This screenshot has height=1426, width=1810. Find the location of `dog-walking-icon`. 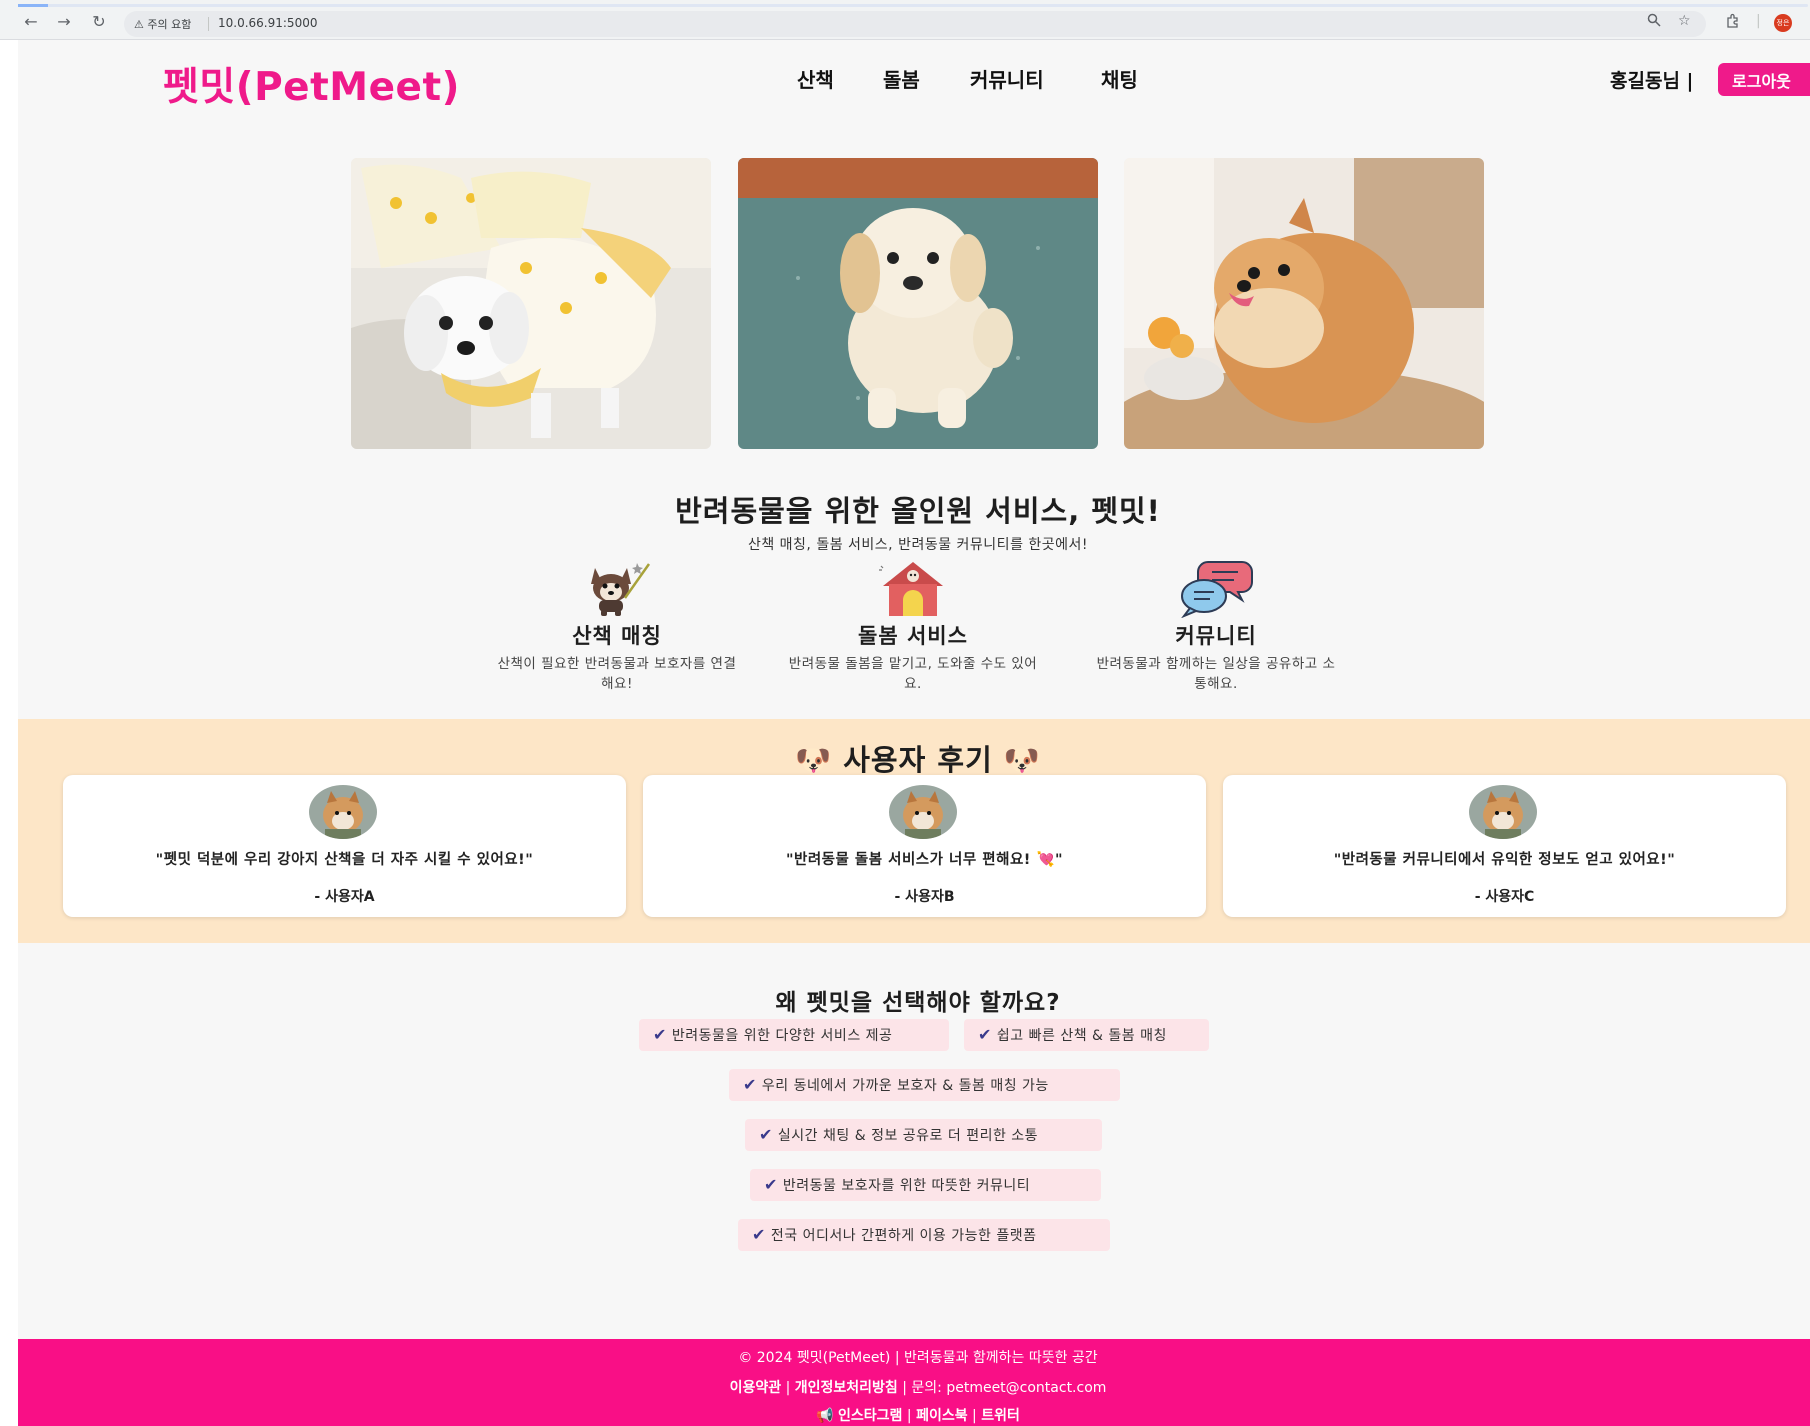

dog-walking-icon is located at coordinates (621, 589).